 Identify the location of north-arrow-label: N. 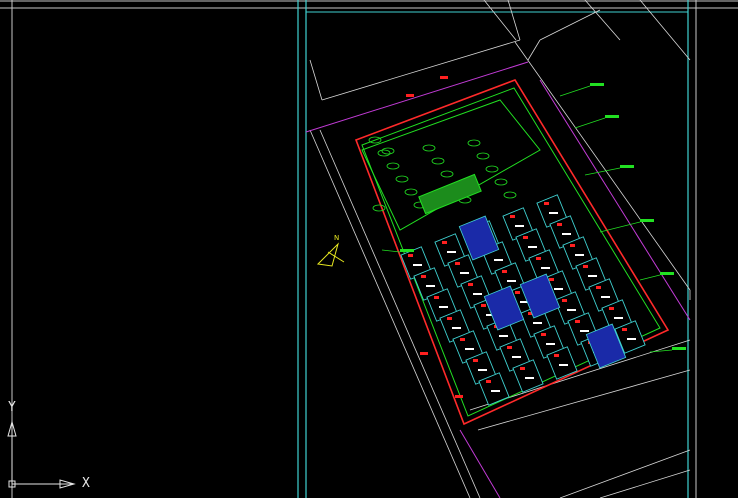
(336, 238).